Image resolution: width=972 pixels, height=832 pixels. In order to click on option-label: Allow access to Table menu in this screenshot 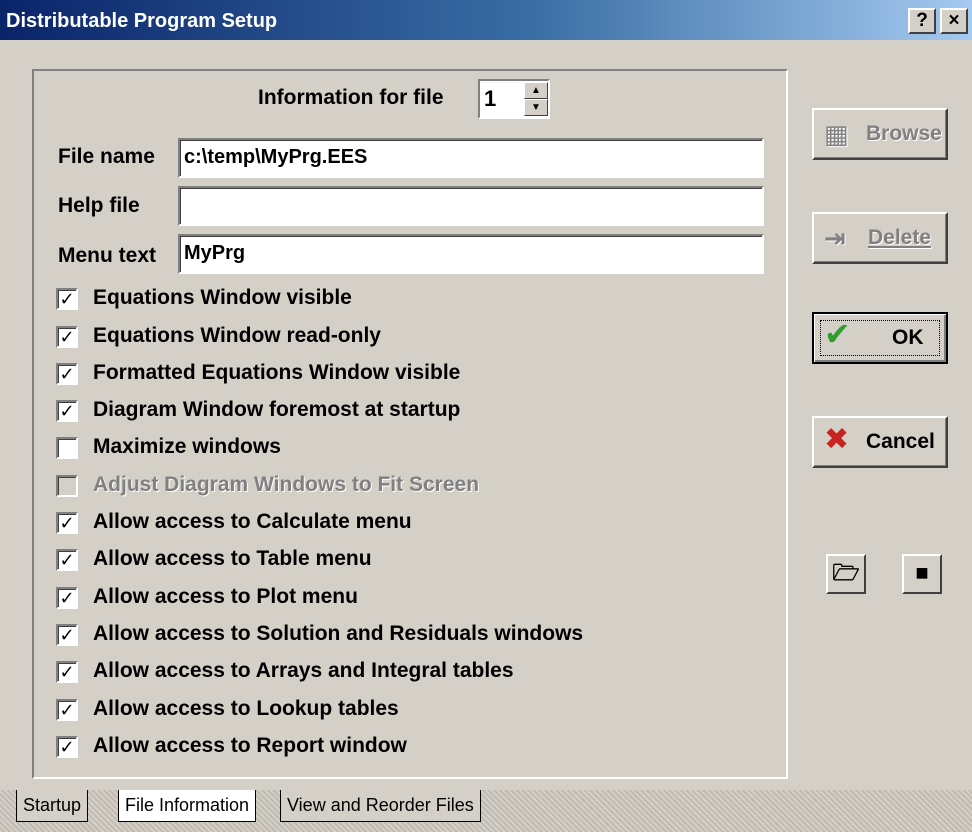, I will do `click(232, 558)`.